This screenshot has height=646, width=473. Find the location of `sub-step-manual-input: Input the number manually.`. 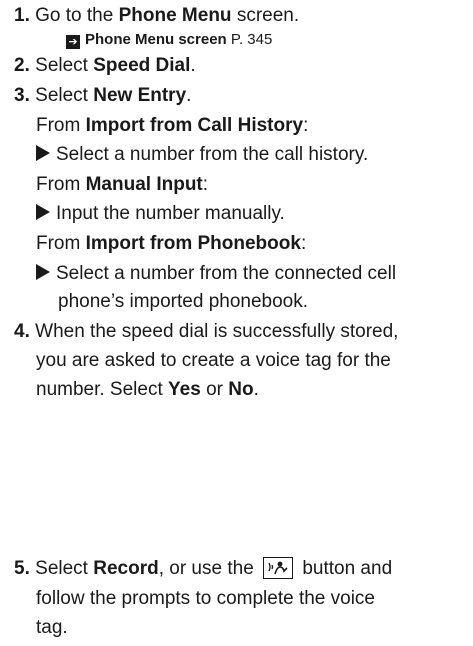

sub-step-manual-input: Input the number manually. is located at coordinates (160, 214).